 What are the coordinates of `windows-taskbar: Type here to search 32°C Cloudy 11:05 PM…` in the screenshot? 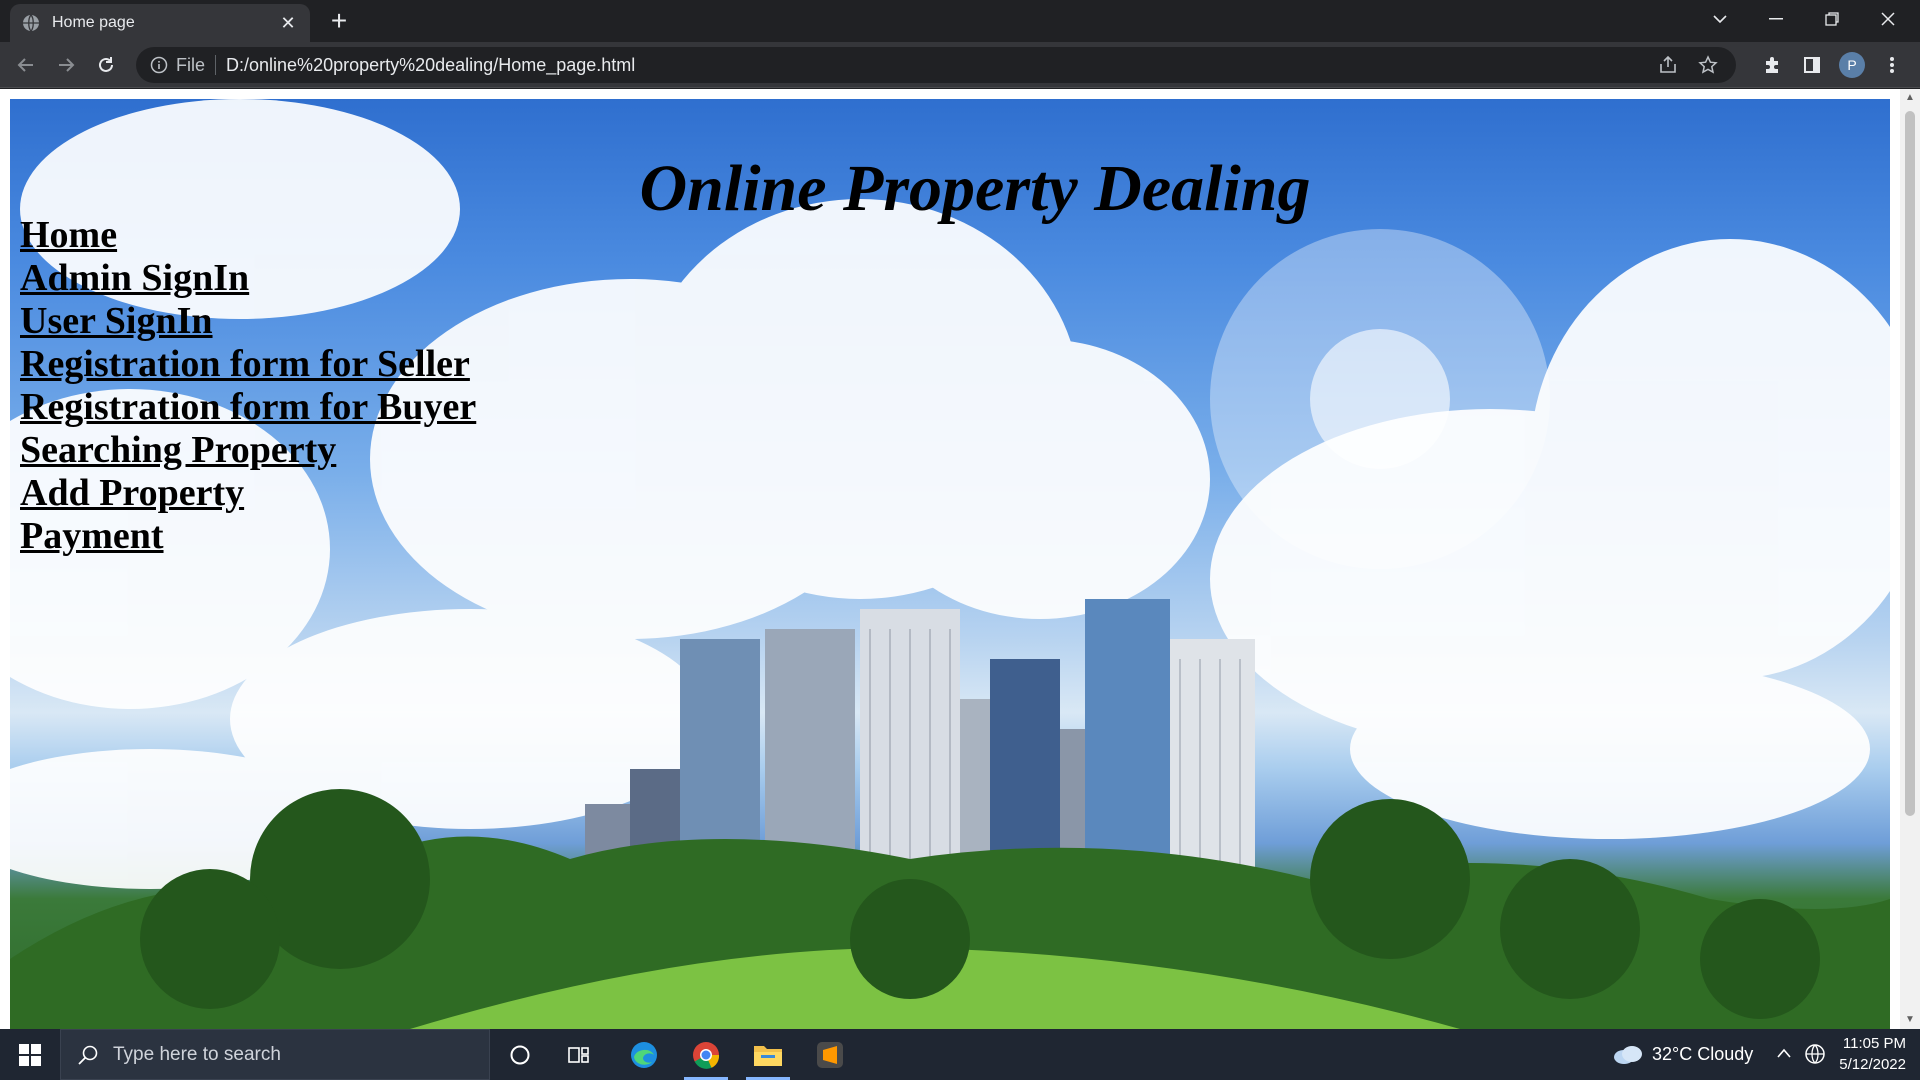 It's located at (960, 1054).